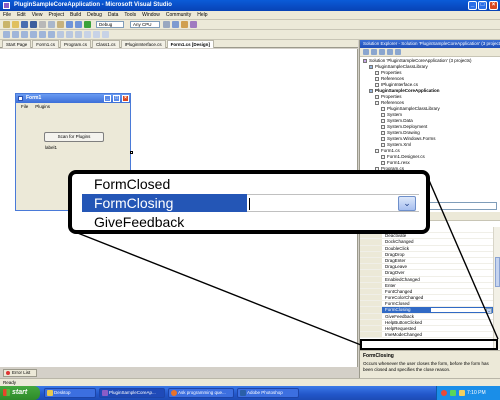 Image resolution: width=500 pixels, height=400 pixels. Describe the element at coordinates (265, 392) in the screenshot. I see `taskbar-item-label: Adobe Photoshop` at that location.